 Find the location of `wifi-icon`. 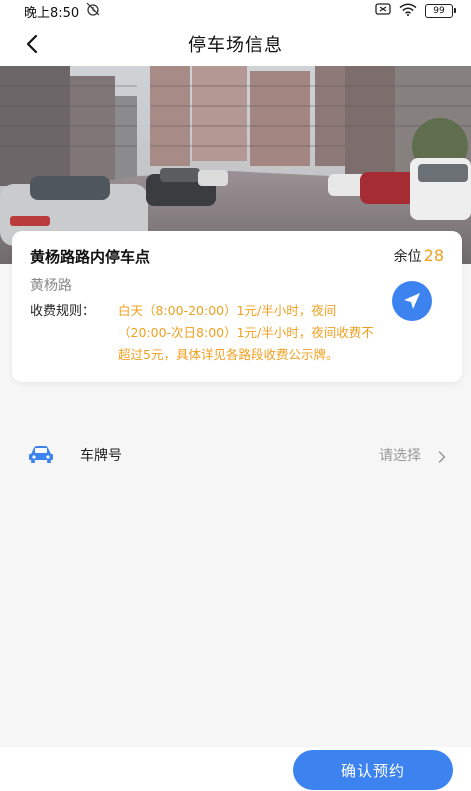

wifi-icon is located at coordinates (408, 11).